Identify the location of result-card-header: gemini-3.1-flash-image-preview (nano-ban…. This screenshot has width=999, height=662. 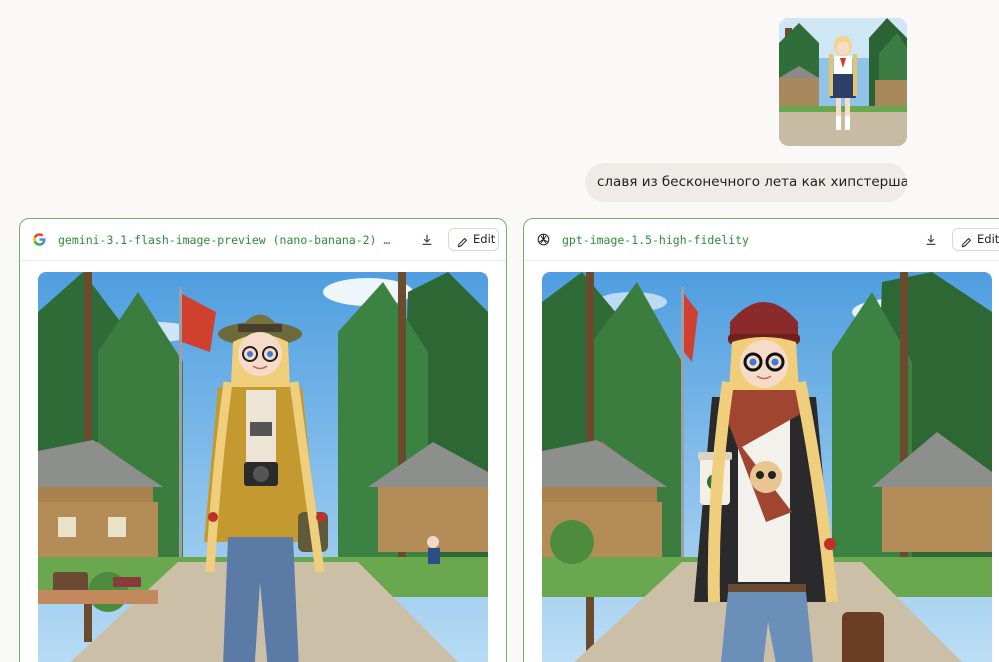
(263, 240).